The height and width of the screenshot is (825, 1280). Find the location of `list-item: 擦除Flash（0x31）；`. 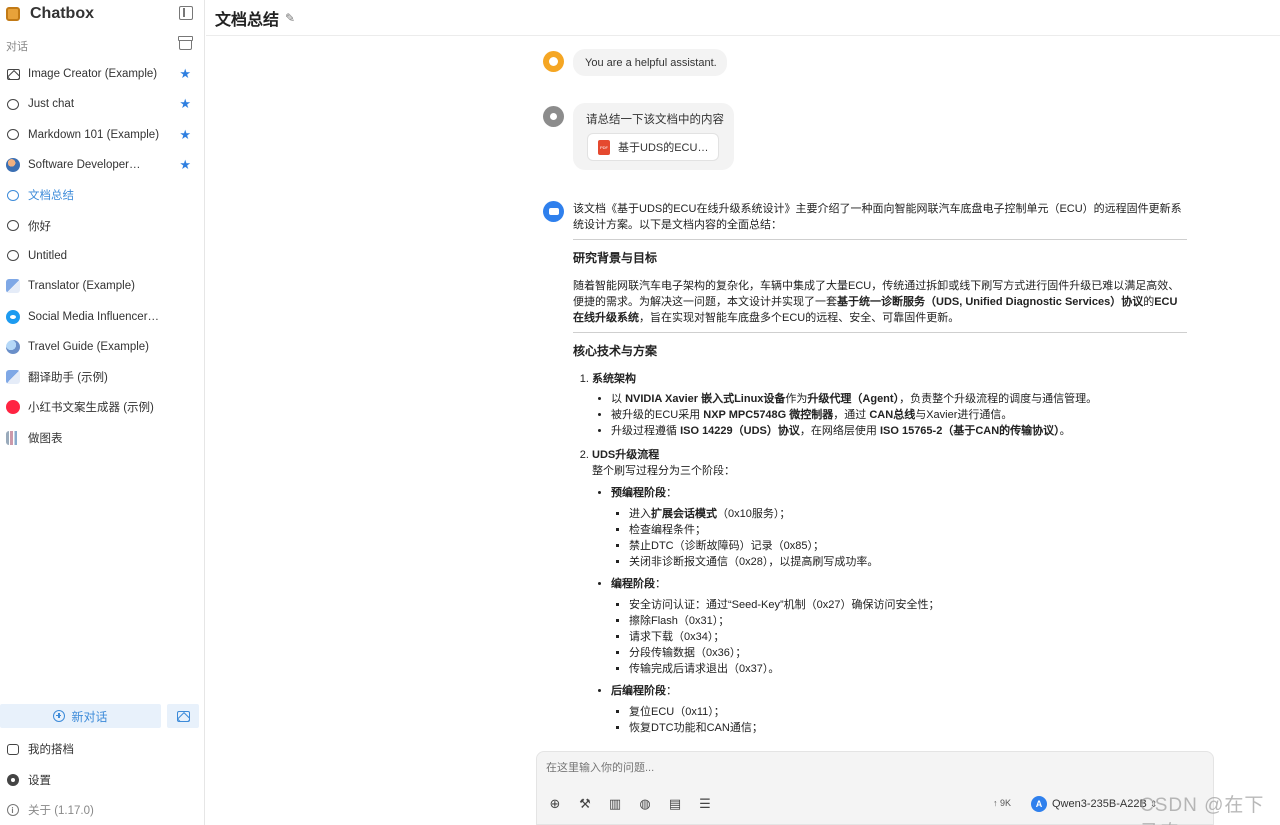

list-item: 擦除Flash（0x31）； is located at coordinates (908, 621).